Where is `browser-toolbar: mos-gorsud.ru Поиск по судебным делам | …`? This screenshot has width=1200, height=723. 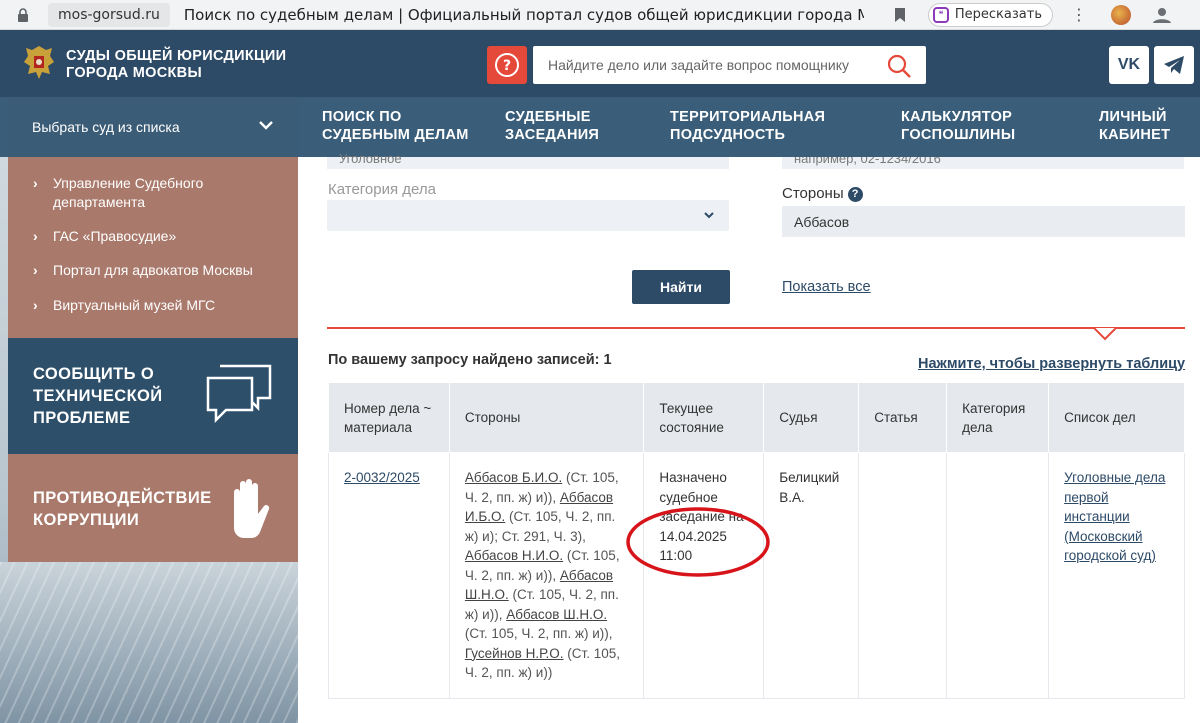
browser-toolbar: mos-gorsud.ru Поиск по судебным делам | … is located at coordinates (600, 15).